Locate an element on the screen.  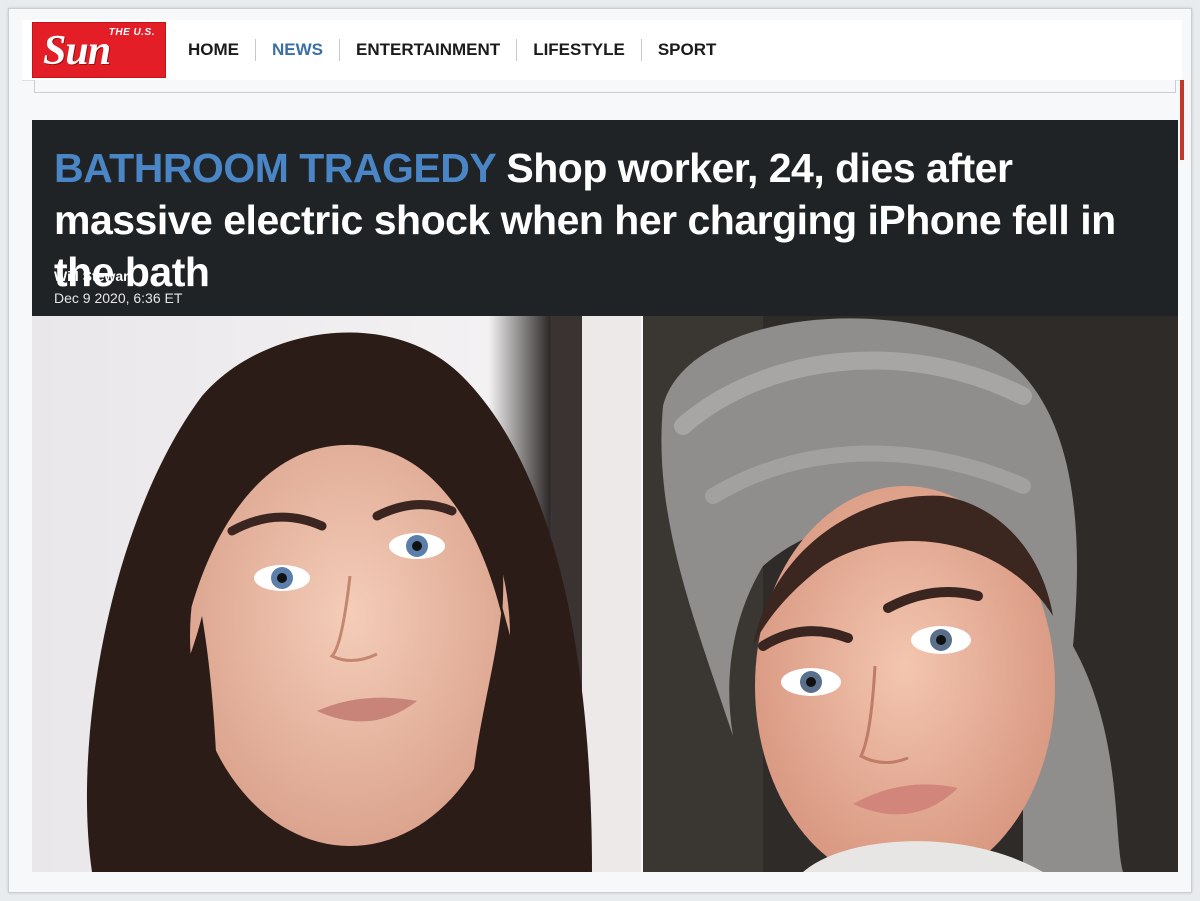
nav-item-lifestyle: LIFESTYLE is located at coordinates (579, 50).